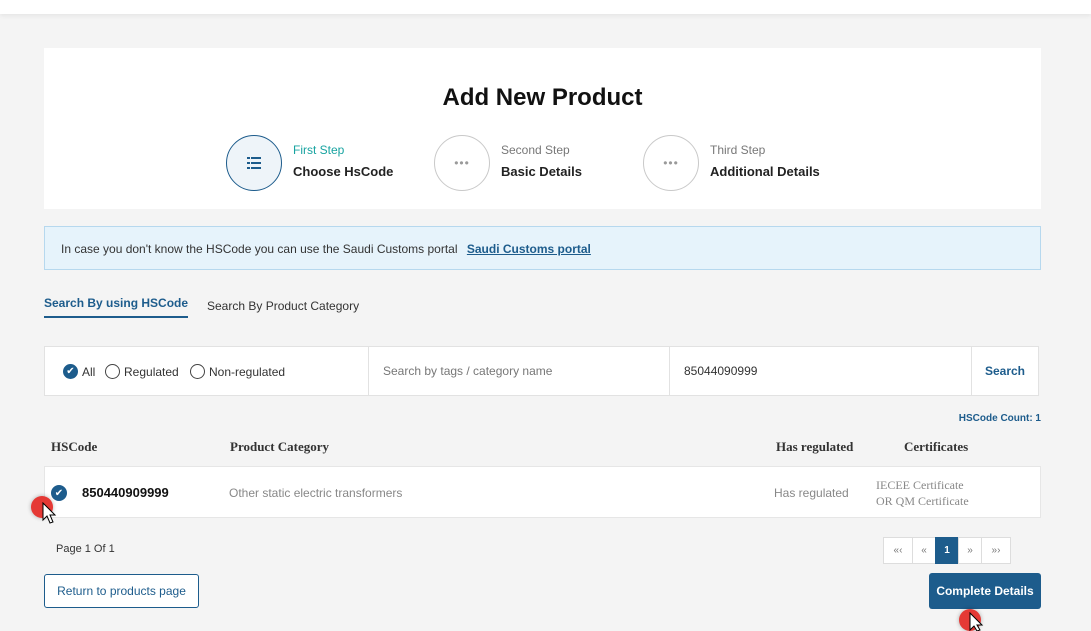 The height and width of the screenshot is (631, 1091). Describe the element at coordinates (121, 591) in the screenshot. I see `return-to-products-button: Return to products page` at that location.